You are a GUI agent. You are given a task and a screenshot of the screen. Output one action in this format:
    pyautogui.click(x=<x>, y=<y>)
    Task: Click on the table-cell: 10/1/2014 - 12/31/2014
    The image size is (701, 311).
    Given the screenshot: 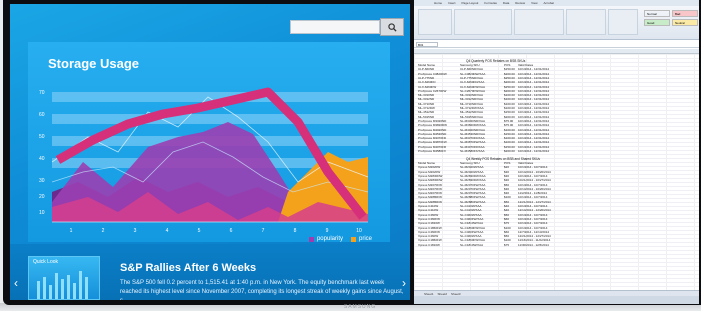 What is the action you would take?
    pyautogui.click(x=534, y=151)
    